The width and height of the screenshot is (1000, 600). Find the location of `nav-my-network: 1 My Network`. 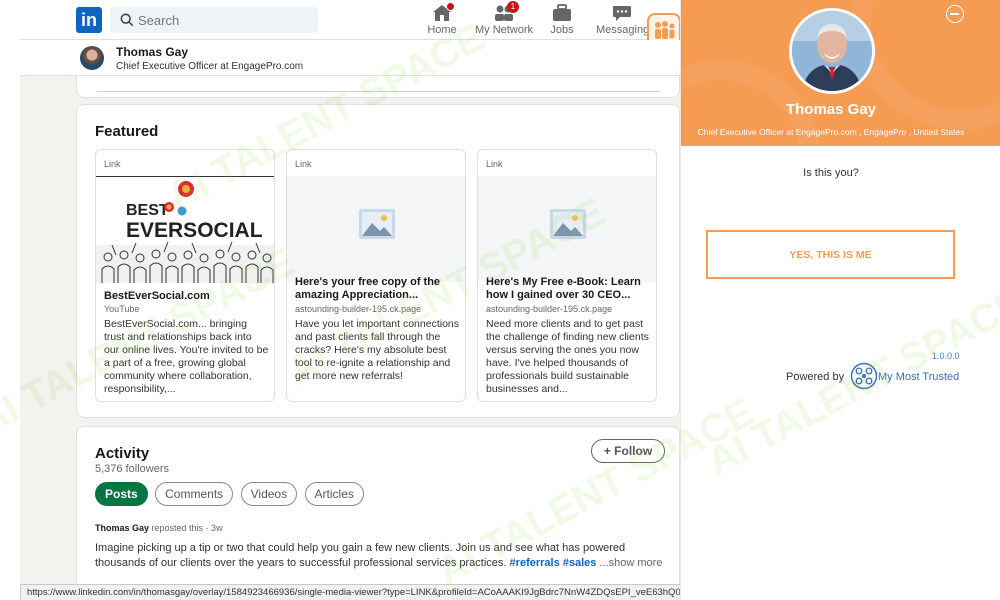

nav-my-network: 1 My Network is located at coordinates (504, 19).